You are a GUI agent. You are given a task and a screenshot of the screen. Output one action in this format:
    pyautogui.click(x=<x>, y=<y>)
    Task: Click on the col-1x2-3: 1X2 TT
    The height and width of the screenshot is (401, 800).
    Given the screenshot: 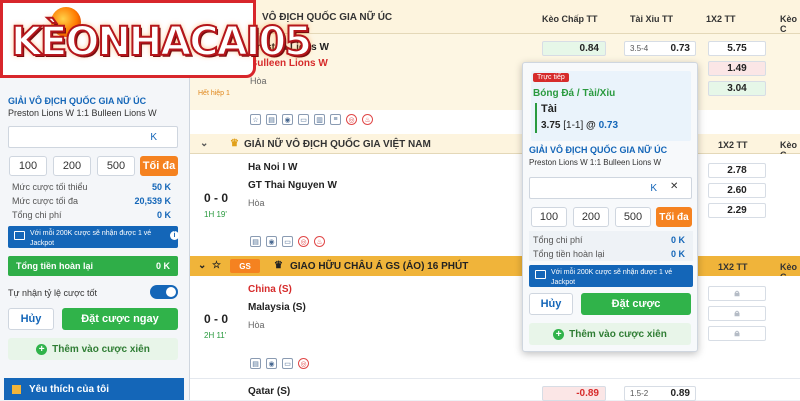 What is the action you would take?
    pyautogui.click(x=733, y=267)
    